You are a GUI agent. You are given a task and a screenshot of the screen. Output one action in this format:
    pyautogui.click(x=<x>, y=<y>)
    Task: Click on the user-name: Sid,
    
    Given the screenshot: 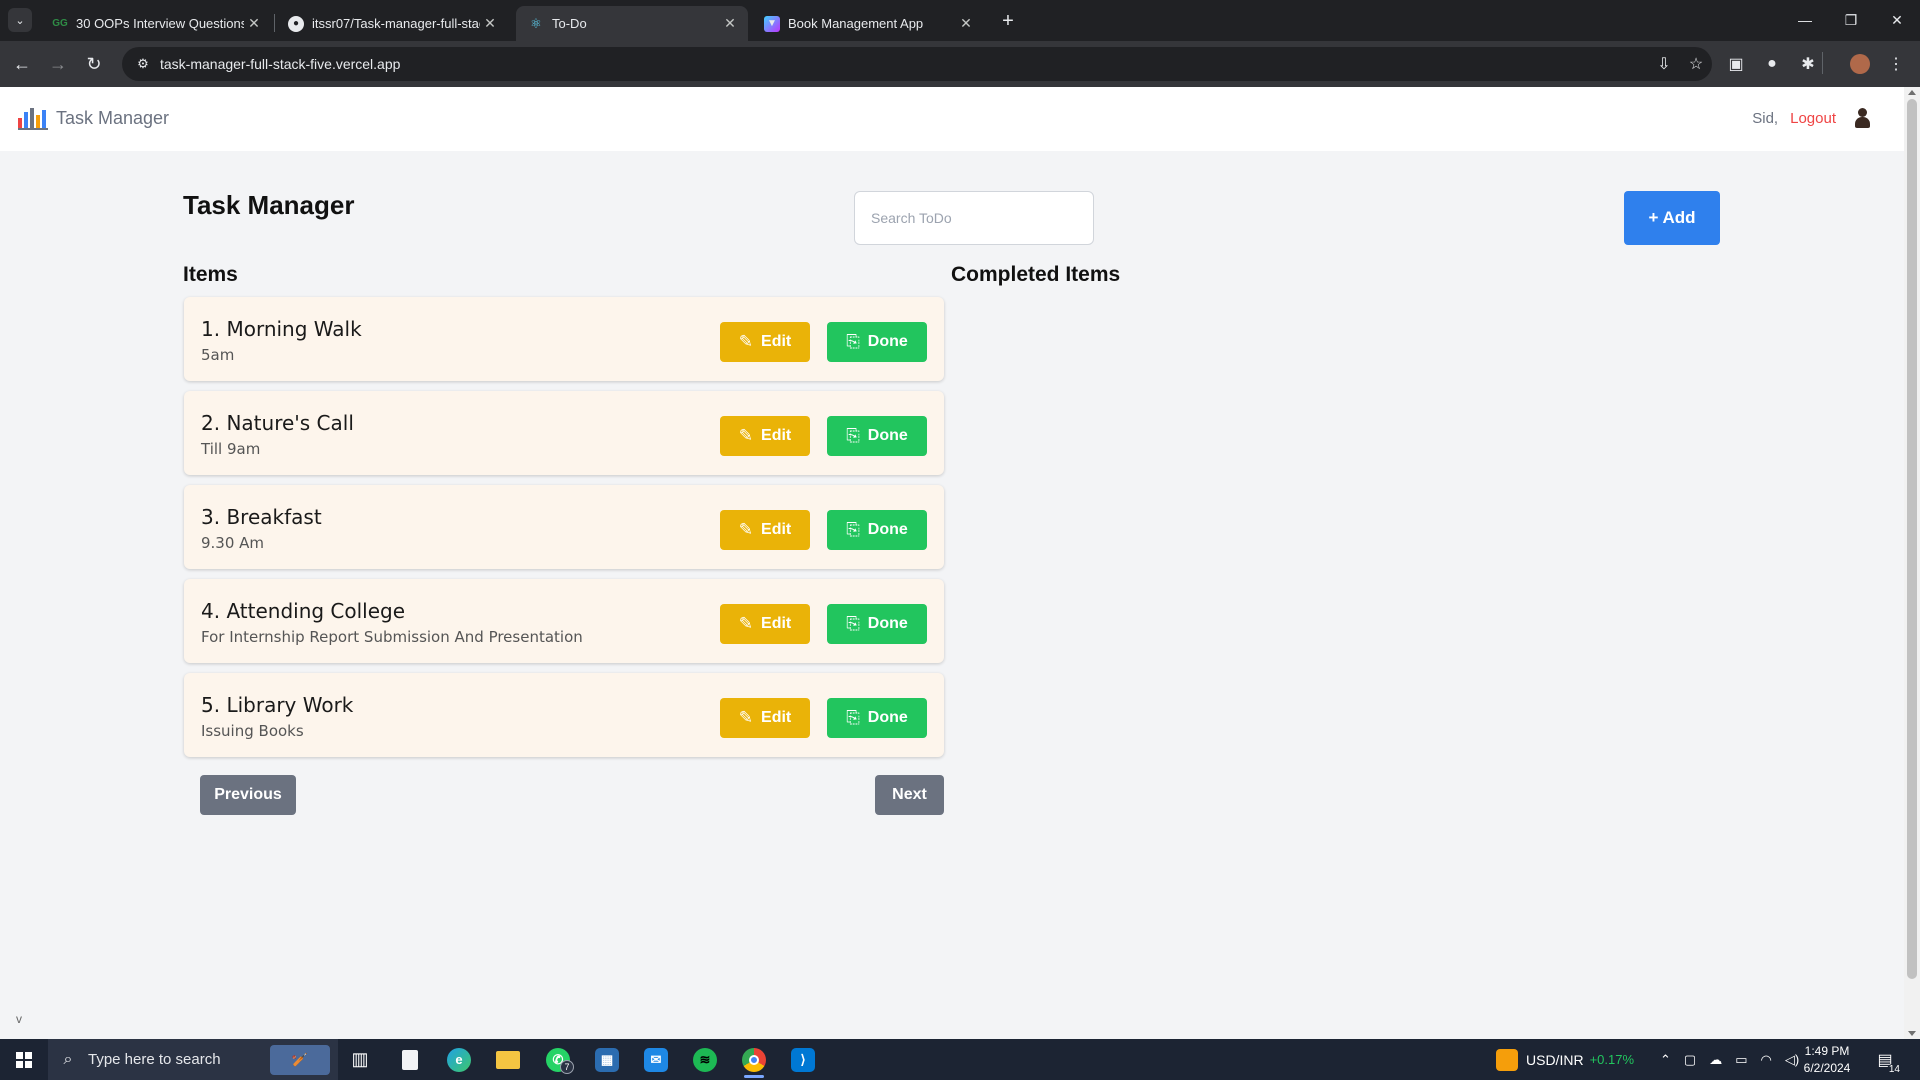 What is the action you would take?
    pyautogui.click(x=1765, y=118)
    